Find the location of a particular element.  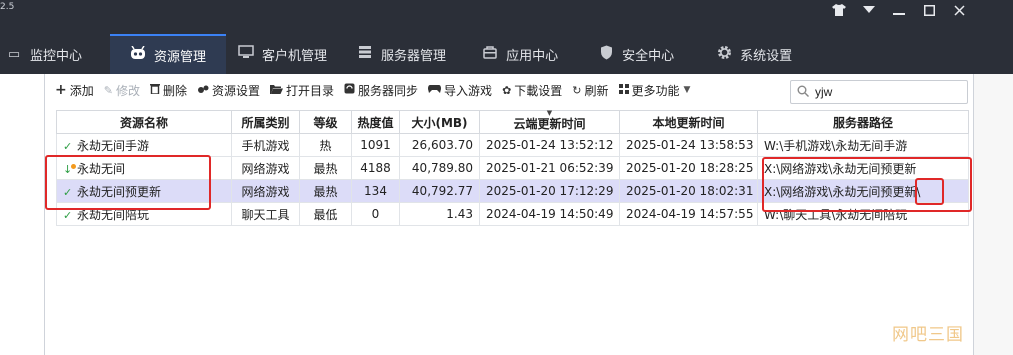

shirt-icon is located at coordinates (839, 10).